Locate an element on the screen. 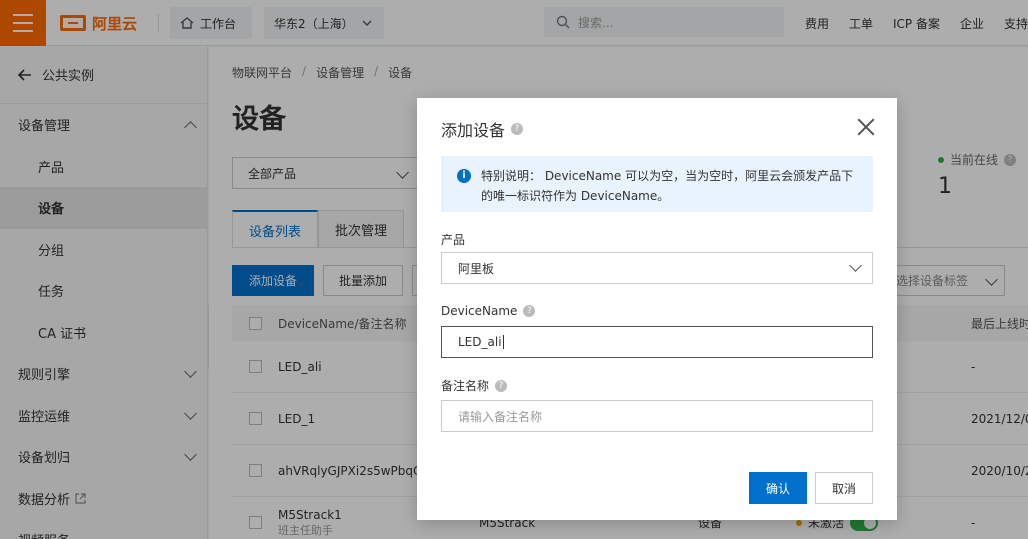  product-select-value: 阿里板 is located at coordinates (476, 268).